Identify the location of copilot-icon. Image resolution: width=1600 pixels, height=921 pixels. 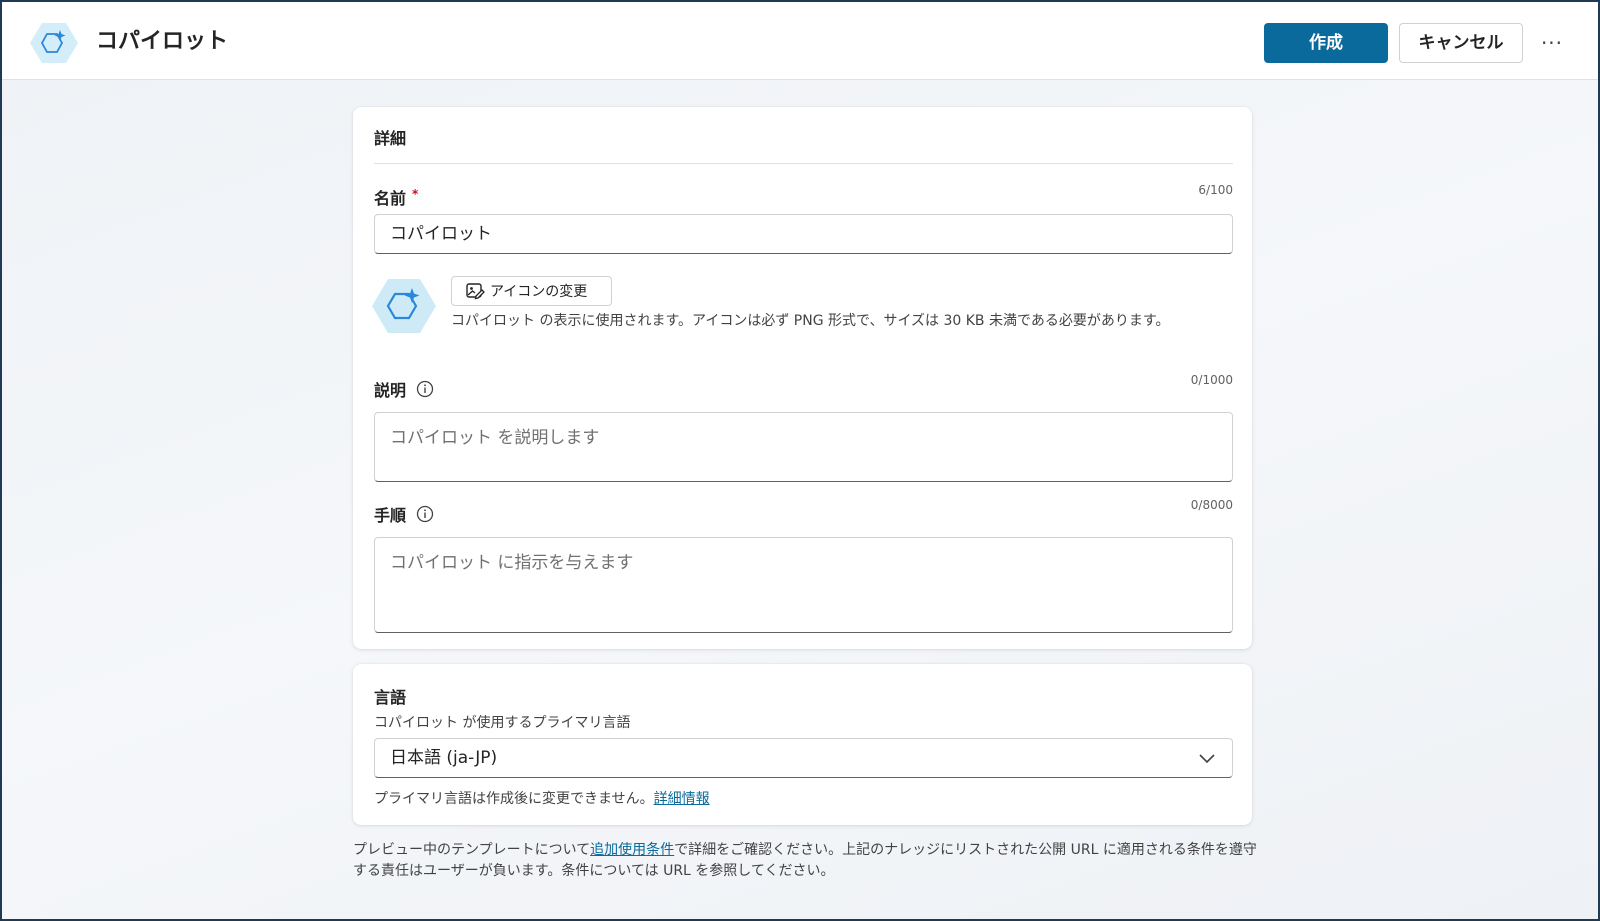
(54, 43).